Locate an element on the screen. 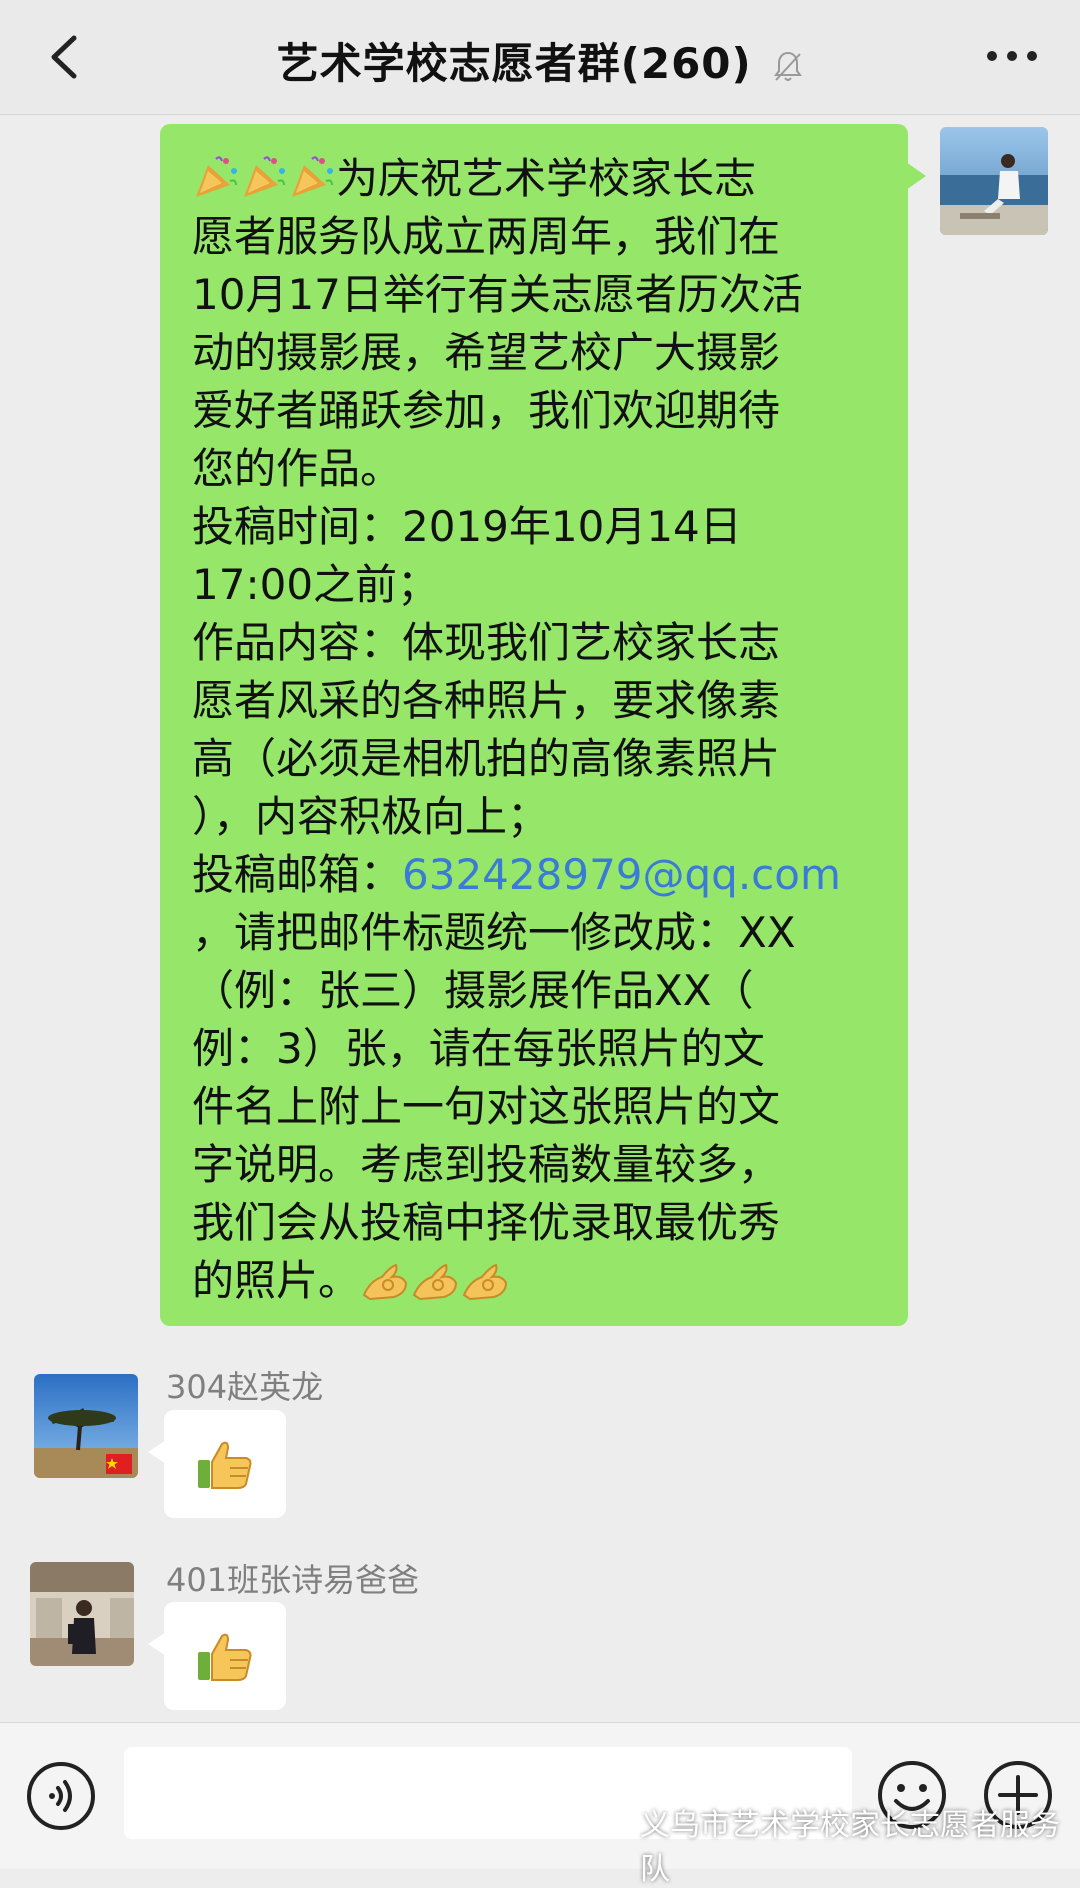 The width and height of the screenshot is (1080, 1888). announcement-line-12: ），内容积极向上； is located at coordinates (371, 816).